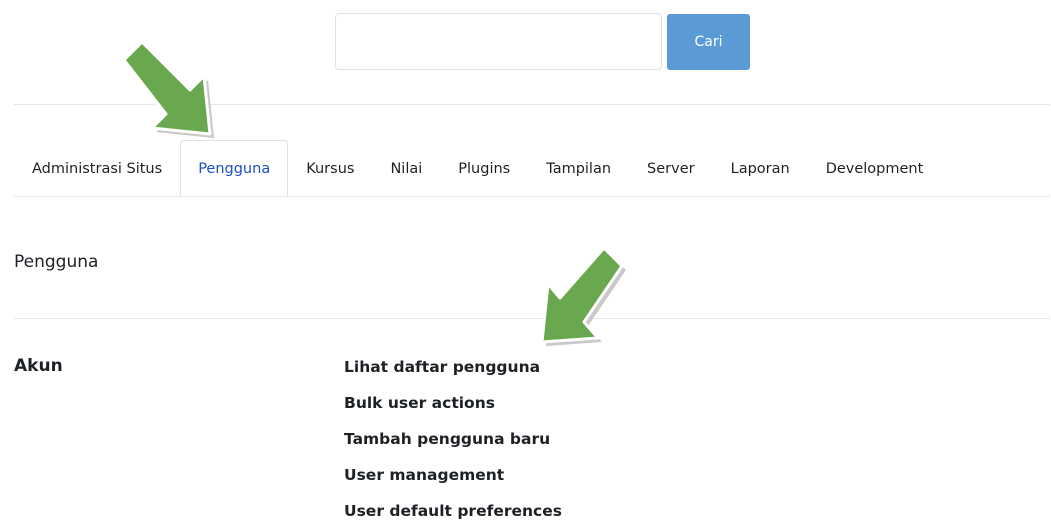 This screenshot has width=1051, height=522. Describe the element at coordinates (671, 168) in the screenshot. I see `tab-server: Server` at that location.